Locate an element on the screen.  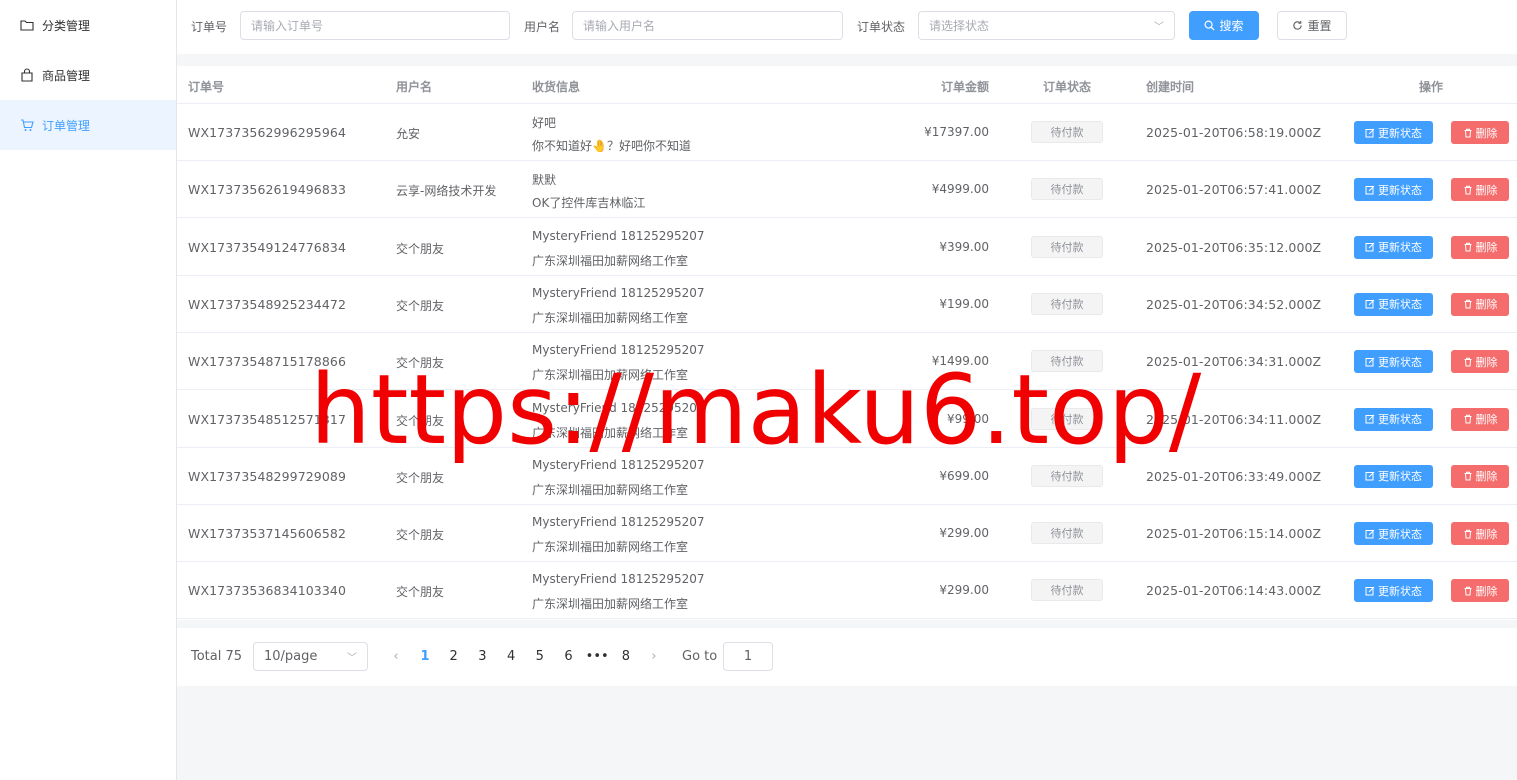
created-time-cell: 2025-01-20T06:35:12.000Z is located at coordinates (1234, 247).